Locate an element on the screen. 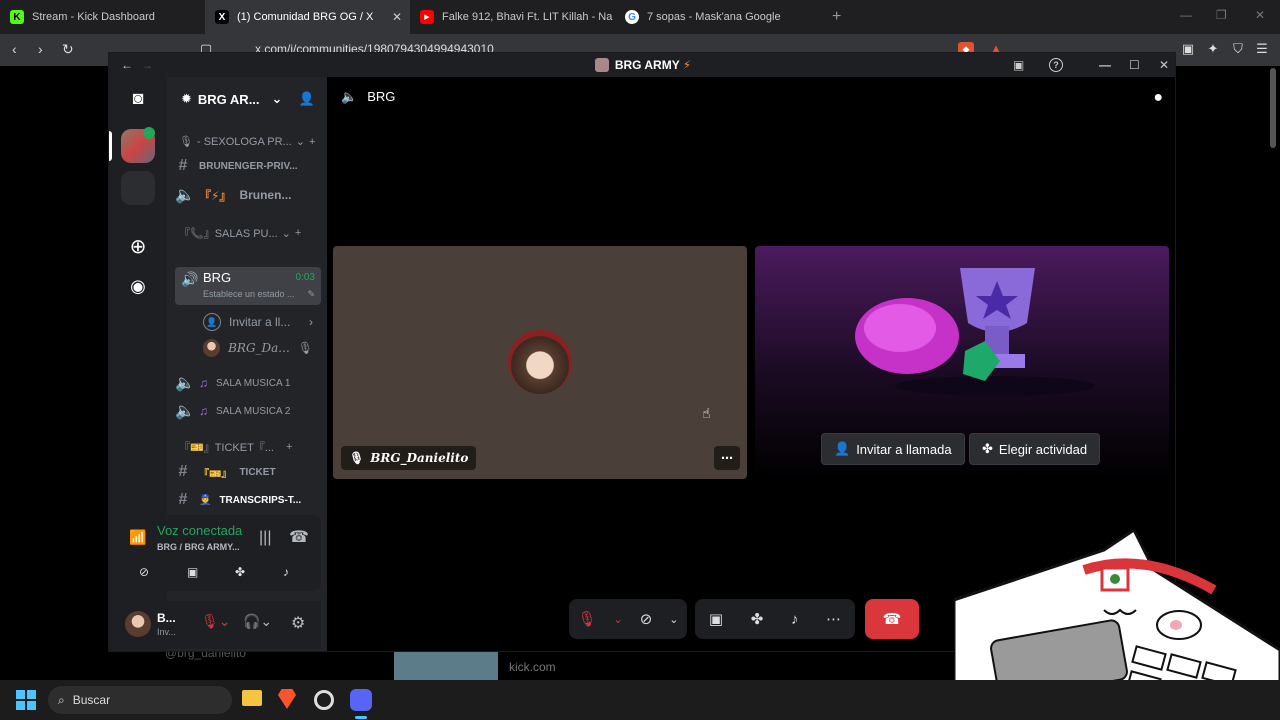 The image size is (1280, 720). maximize-icon: ☐ is located at coordinates (1134, 65).